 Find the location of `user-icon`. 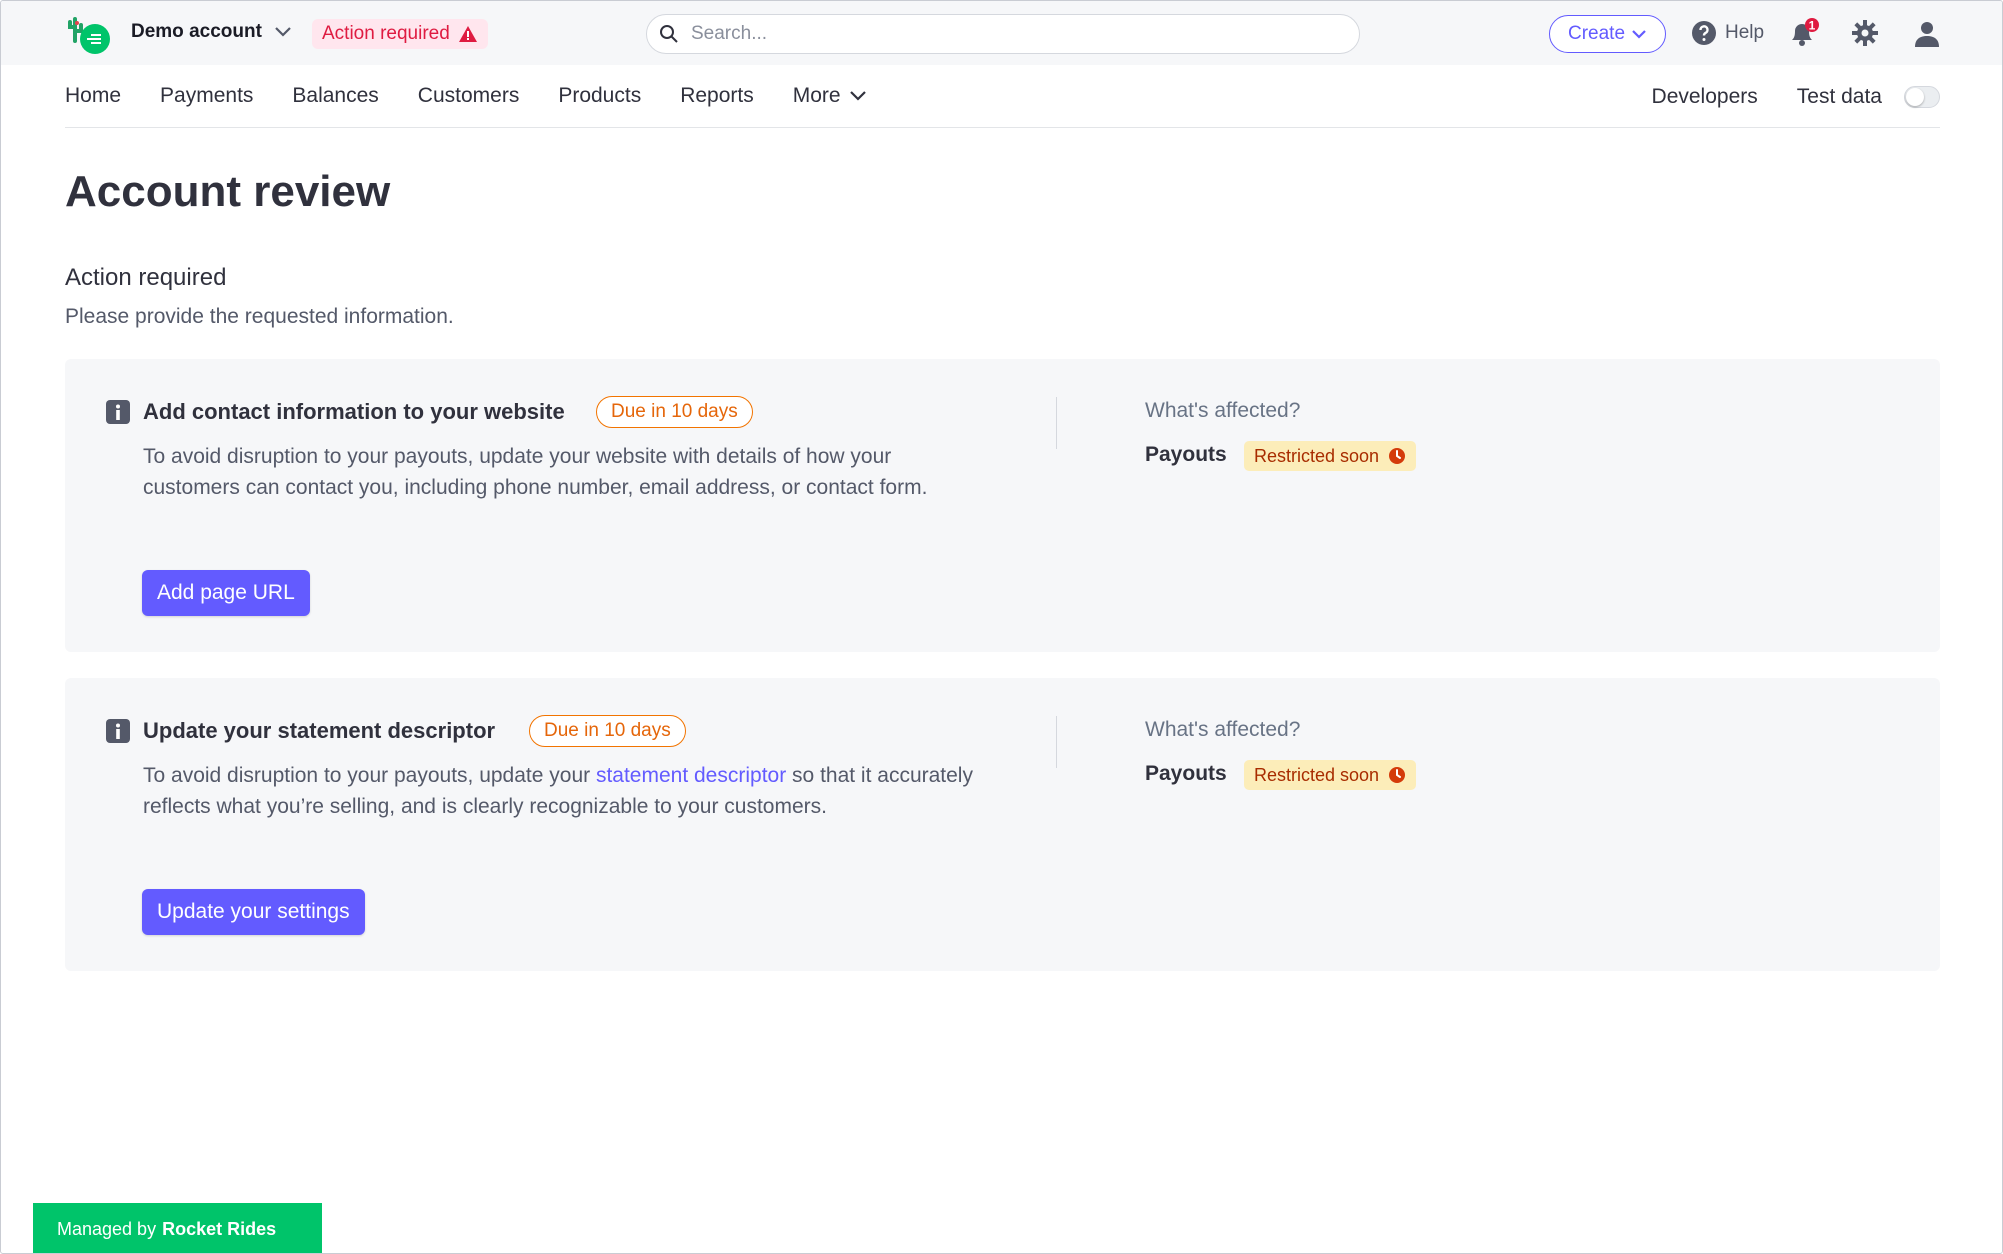

user-icon is located at coordinates (1927, 34).